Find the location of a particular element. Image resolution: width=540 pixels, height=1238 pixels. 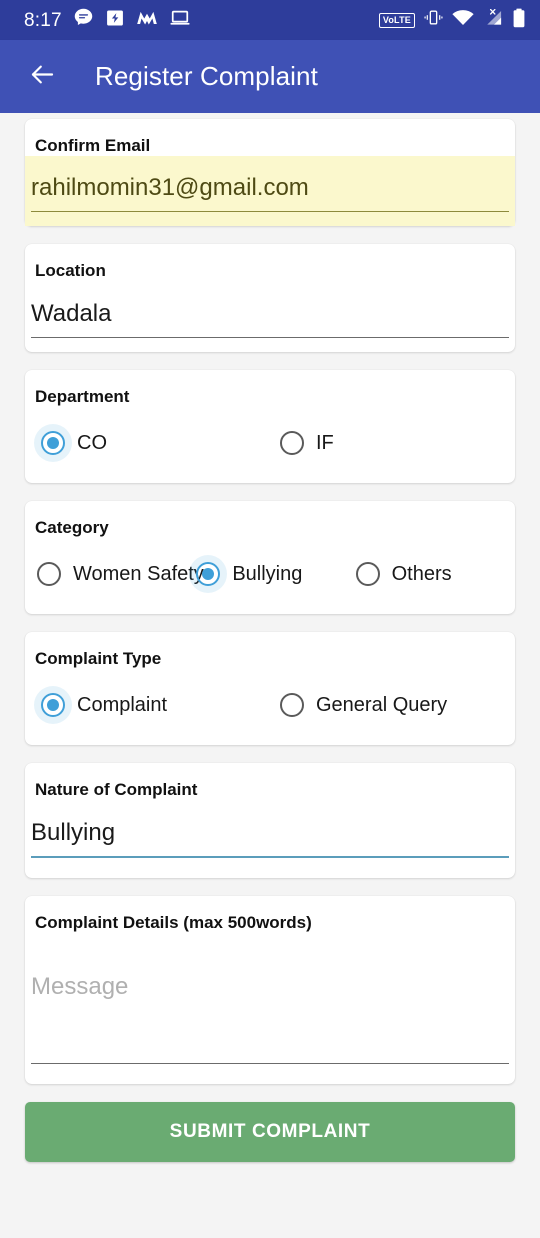

status-bar-clock: 8:17 is located at coordinates (43, 20).